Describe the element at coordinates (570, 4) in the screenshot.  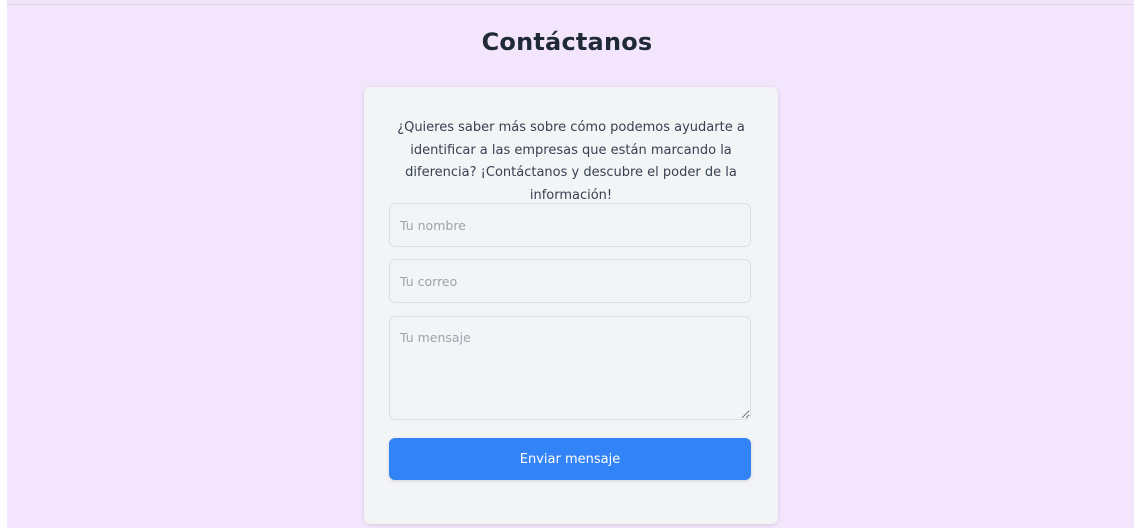
I see `top-divider` at that location.